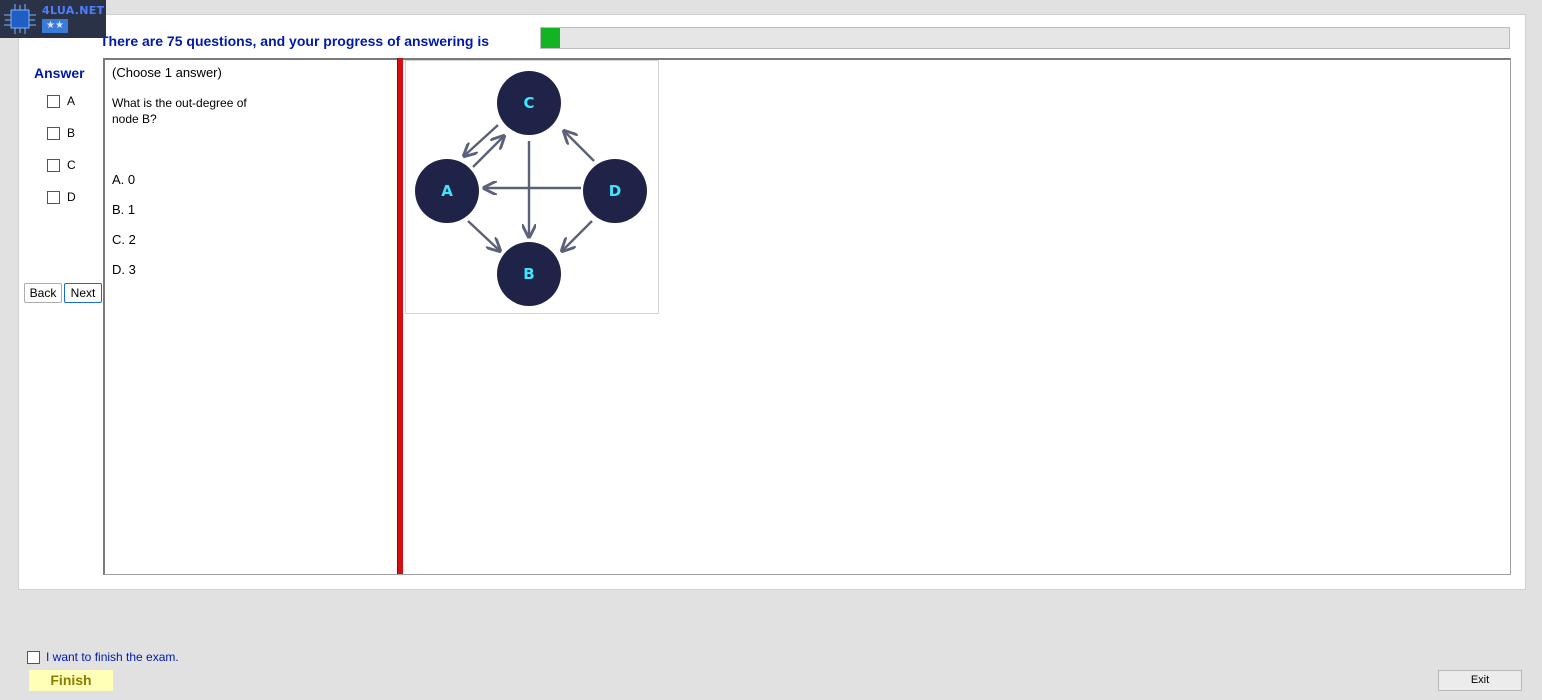 This screenshot has width=1542, height=700. Describe the element at coordinates (400, 316) in the screenshot. I see `pane-splitter` at that location.